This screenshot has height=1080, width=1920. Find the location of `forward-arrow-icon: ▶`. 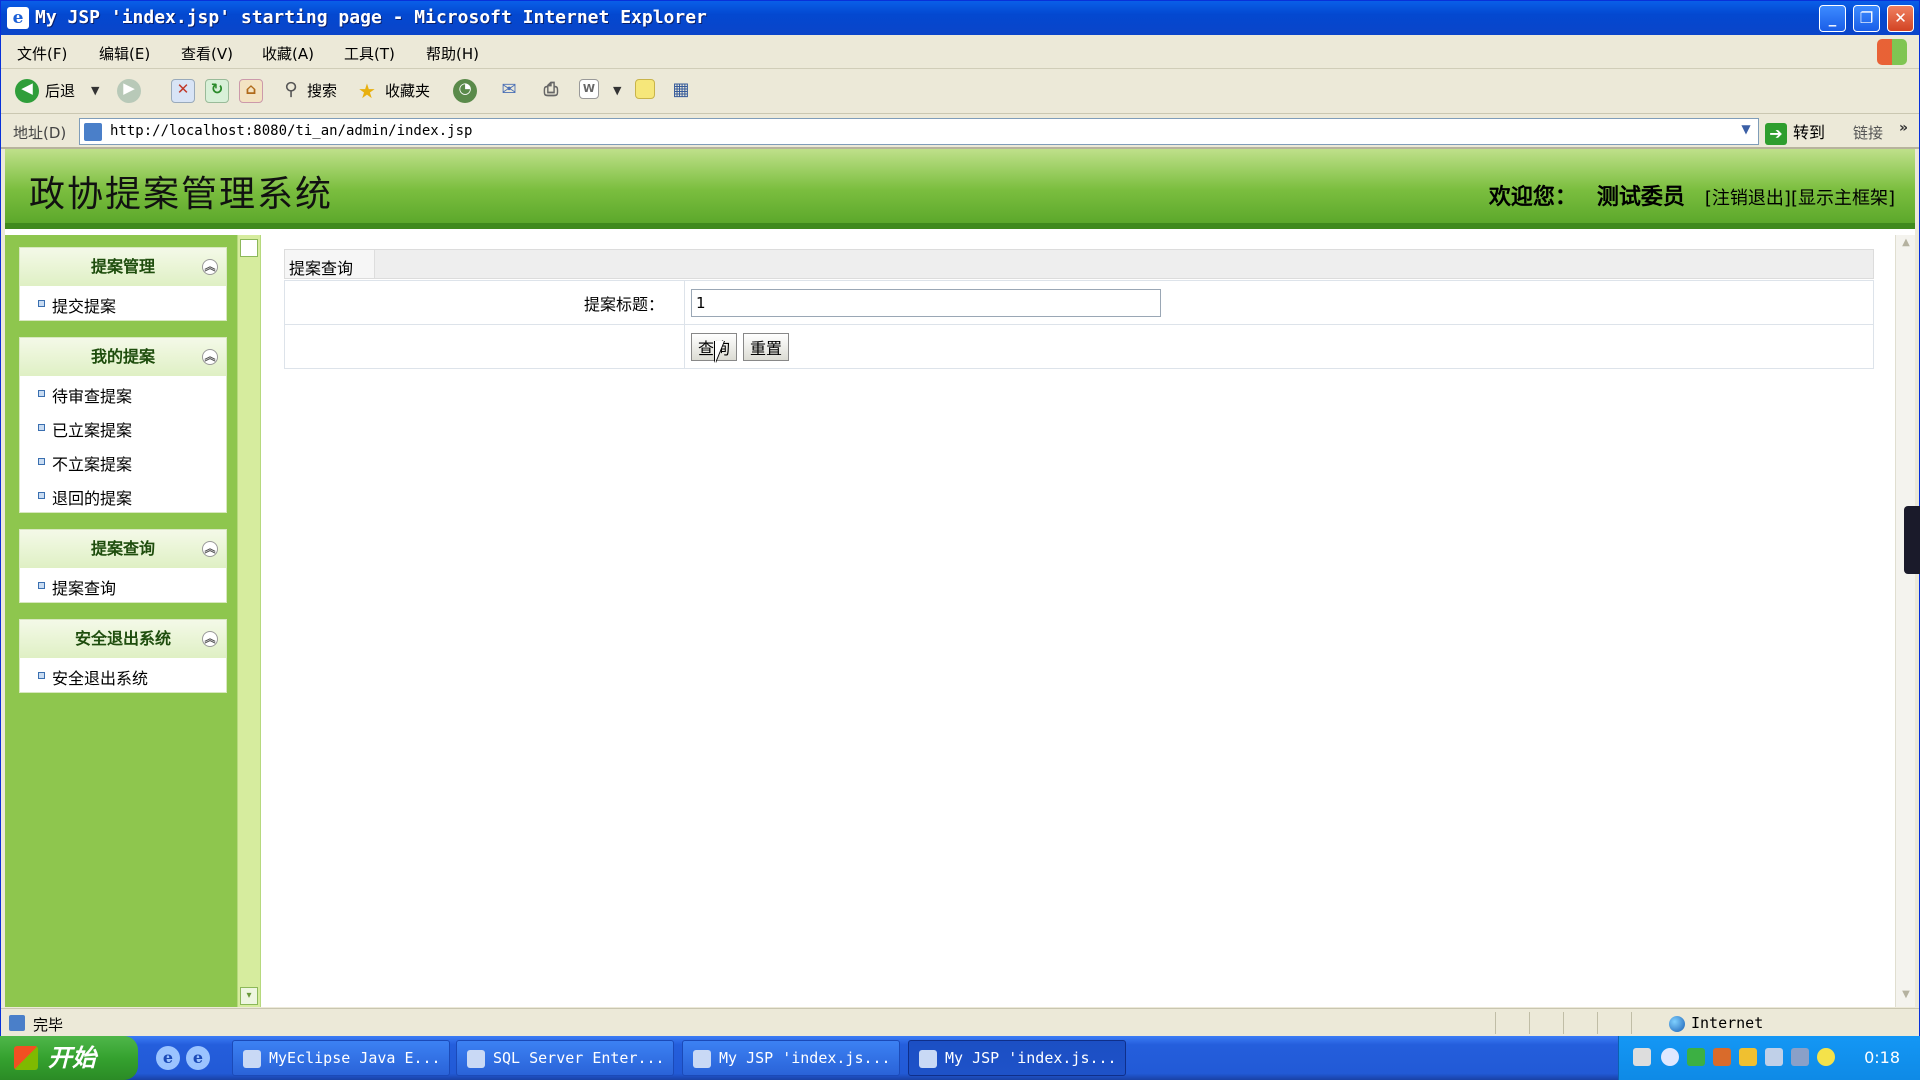

forward-arrow-icon: ▶ is located at coordinates (129, 91).